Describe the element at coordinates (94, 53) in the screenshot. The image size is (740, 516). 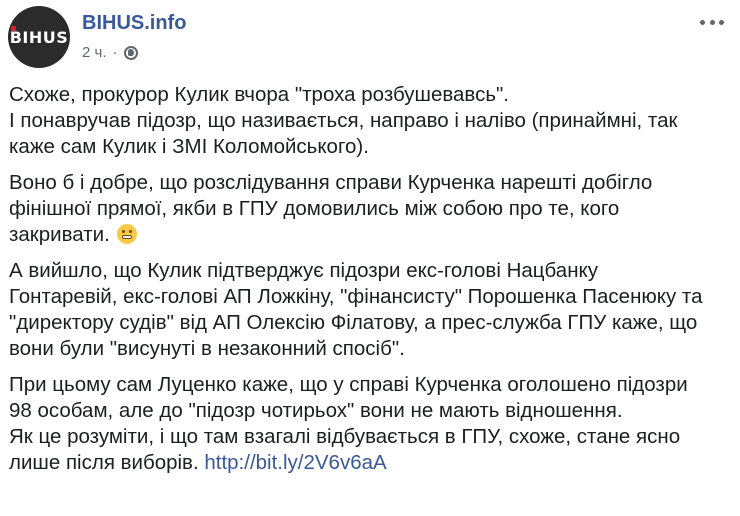
I see `post-timestamp: 2 ч.` at that location.